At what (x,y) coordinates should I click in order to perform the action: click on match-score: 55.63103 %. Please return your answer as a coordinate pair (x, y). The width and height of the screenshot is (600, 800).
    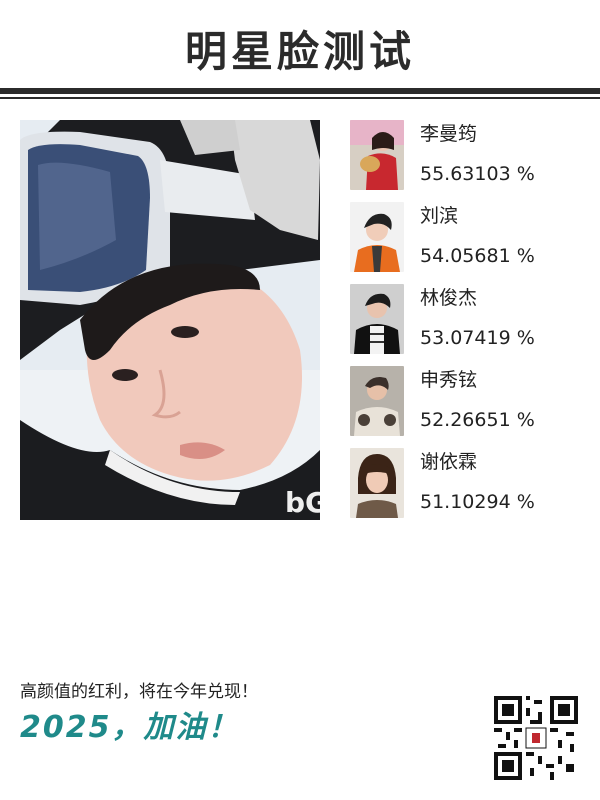
    Looking at the image, I should click on (477, 174).